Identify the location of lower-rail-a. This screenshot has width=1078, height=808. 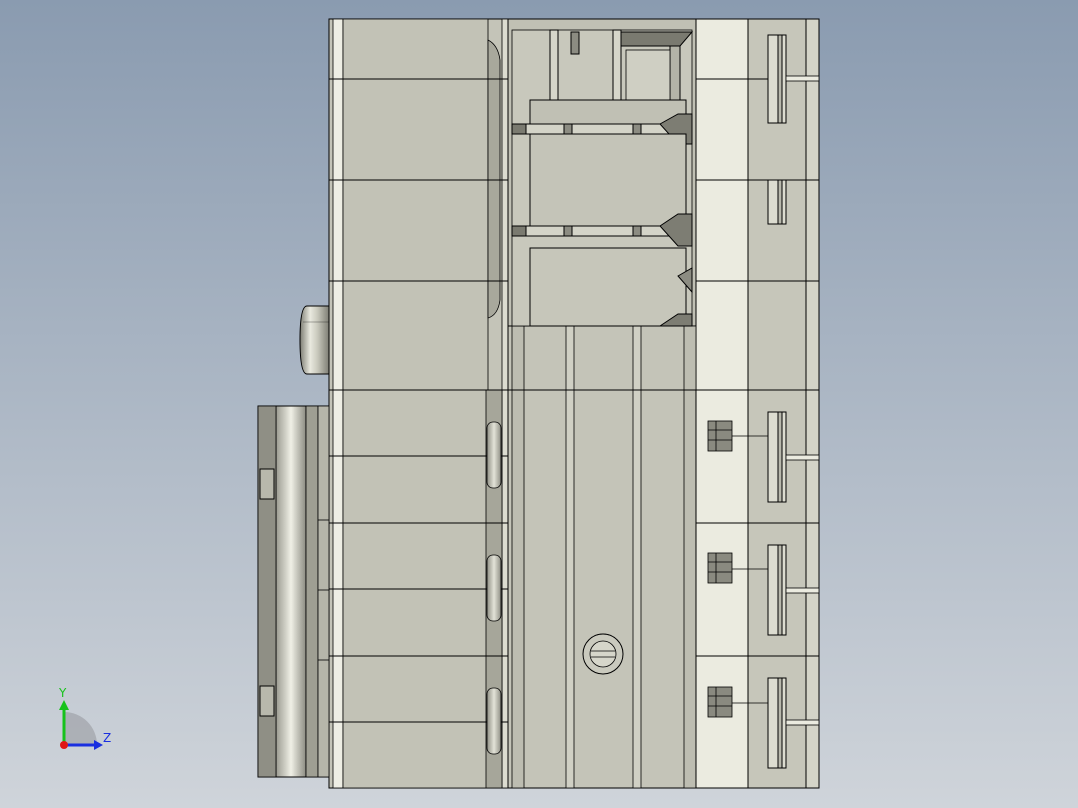
(518, 557).